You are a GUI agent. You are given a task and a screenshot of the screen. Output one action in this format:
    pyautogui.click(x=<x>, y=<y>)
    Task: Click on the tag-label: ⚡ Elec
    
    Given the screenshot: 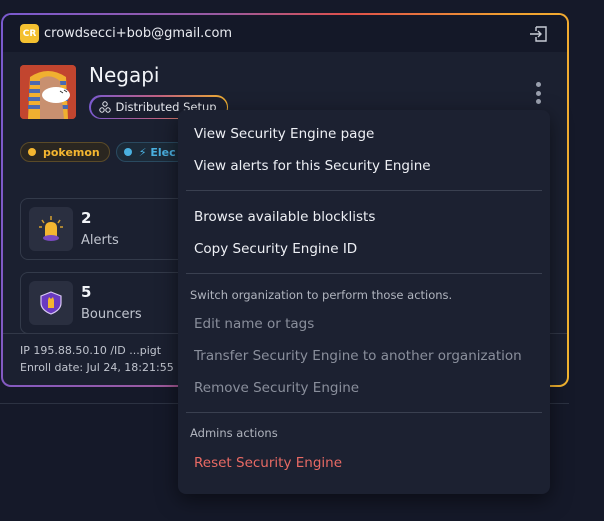 What is the action you would take?
    pyautogui.click(x=157, y=152)
    